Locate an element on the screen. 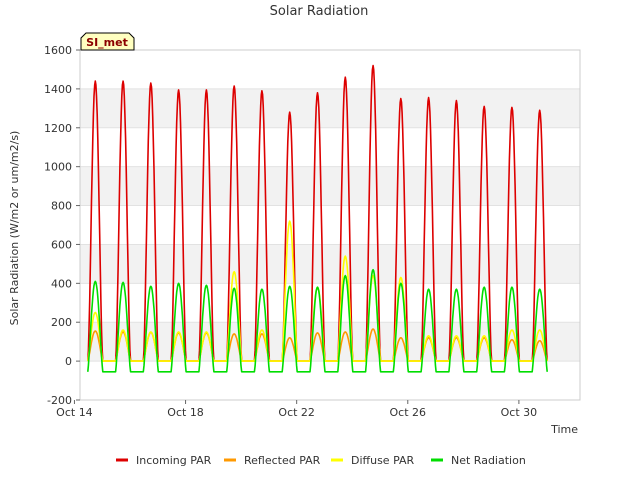 This screenshot has width=640, height=480. site-label-text: SI_met is located at coordinates (107, 42).